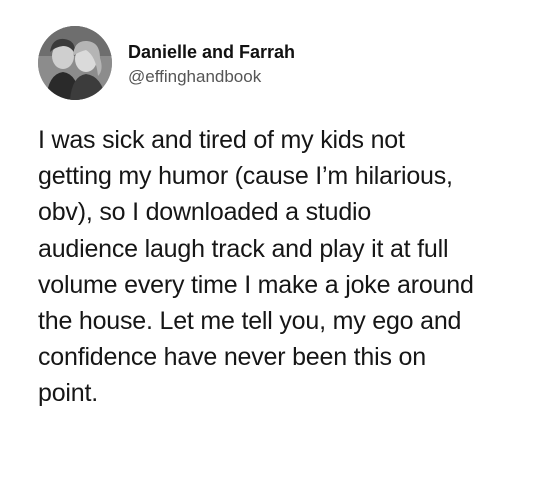 The height and width of the screenshot is (489, 540). Describe the element at coordinates (243, 248) in the screenshot. I see `tweet-text-line: audience laugh track and play it at full` at that location.